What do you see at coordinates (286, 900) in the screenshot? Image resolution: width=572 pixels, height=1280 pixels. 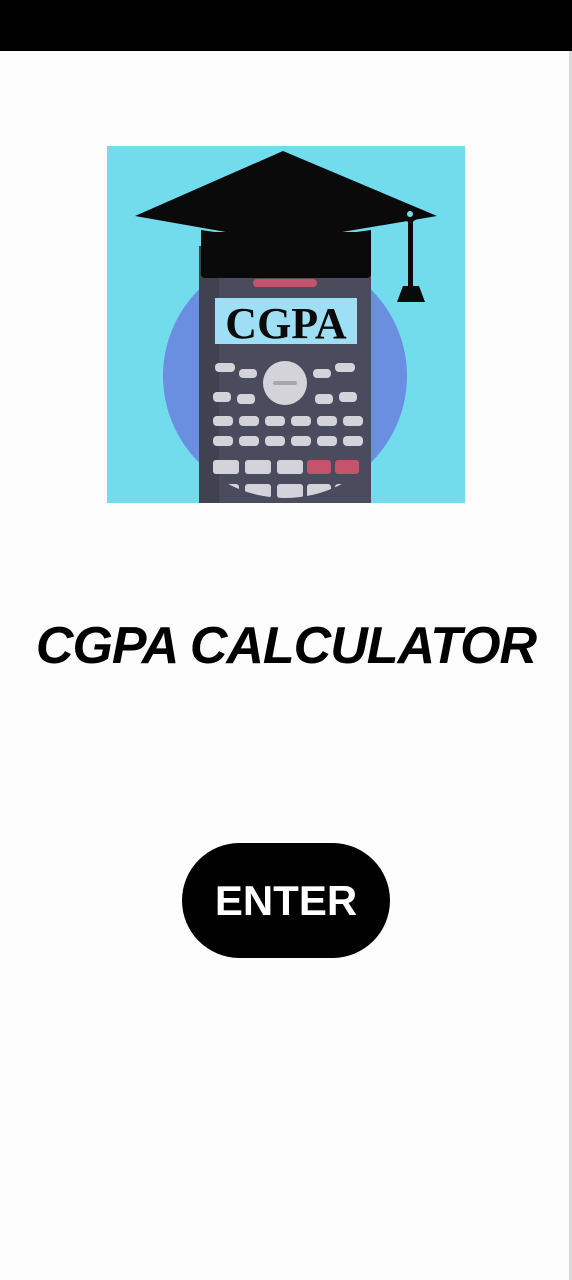 I see `enter-button: ENTER` at bounding box center [286, 900].